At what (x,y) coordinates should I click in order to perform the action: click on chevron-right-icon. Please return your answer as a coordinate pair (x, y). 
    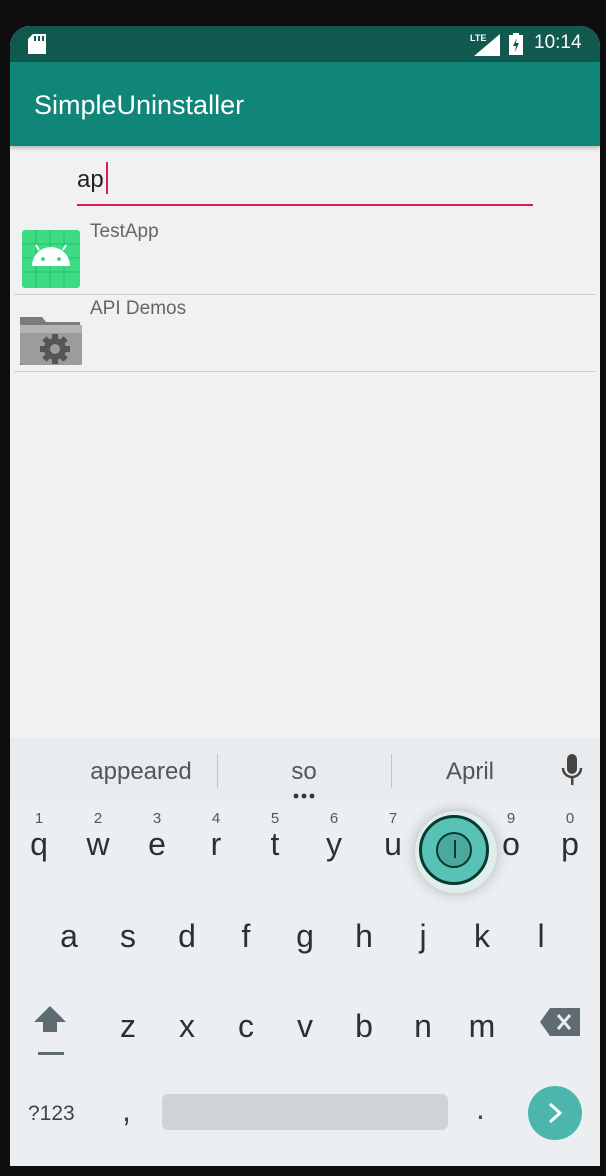
    Looking at the image, I should click on (555, 1113).